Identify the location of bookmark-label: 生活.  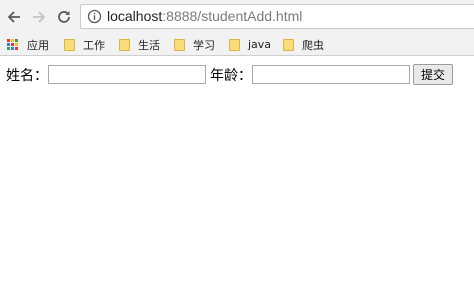
(149, 45).